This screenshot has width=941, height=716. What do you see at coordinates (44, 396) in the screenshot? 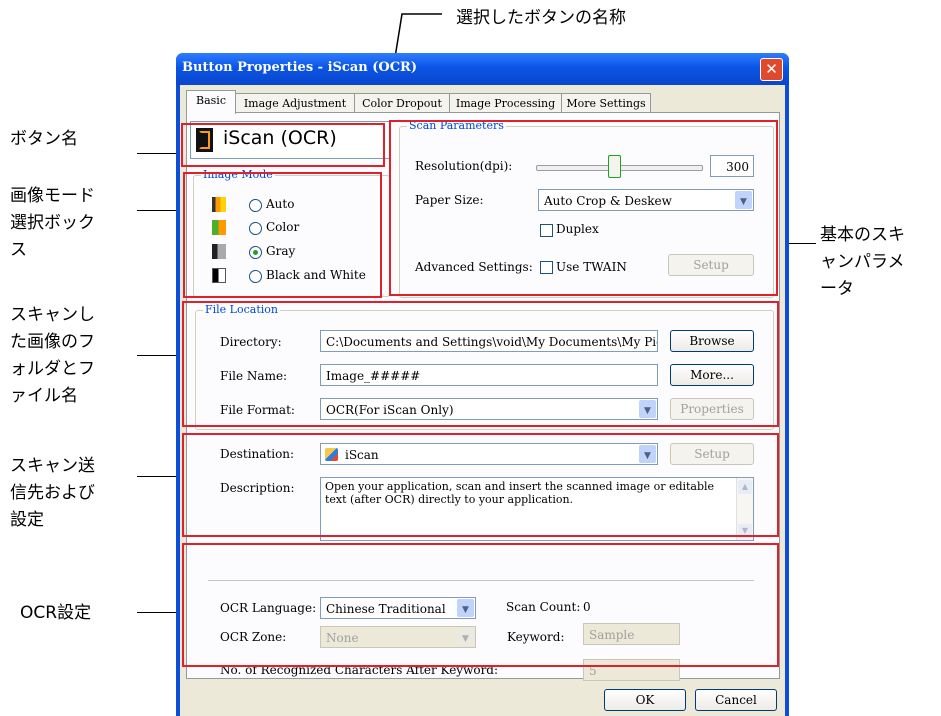
I see `annotation-file-location-line: ァイル名` at bounding box center [44, 396].